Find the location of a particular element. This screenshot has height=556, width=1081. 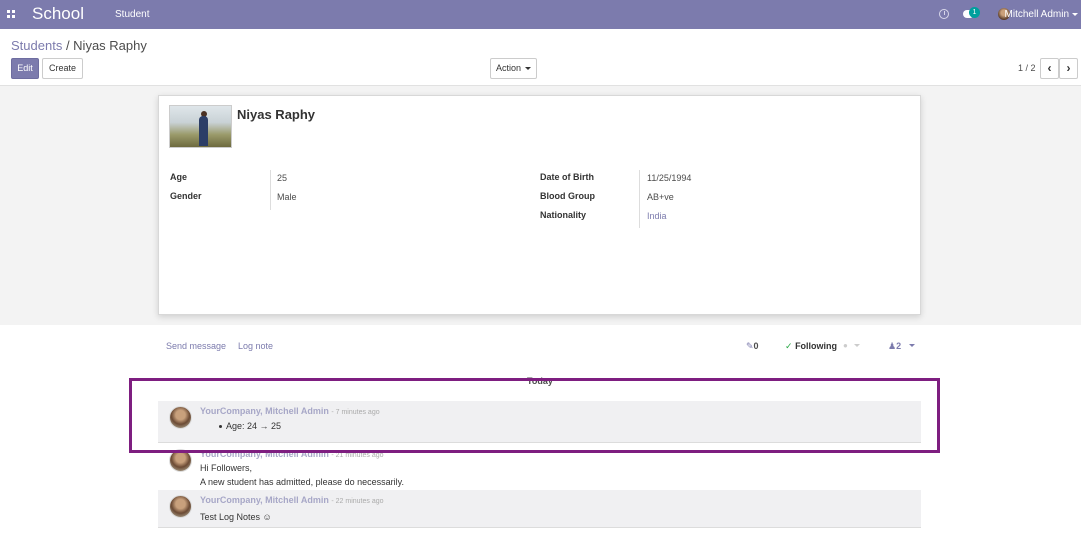

apps-menu-icon is located at coordinates (11, 14).